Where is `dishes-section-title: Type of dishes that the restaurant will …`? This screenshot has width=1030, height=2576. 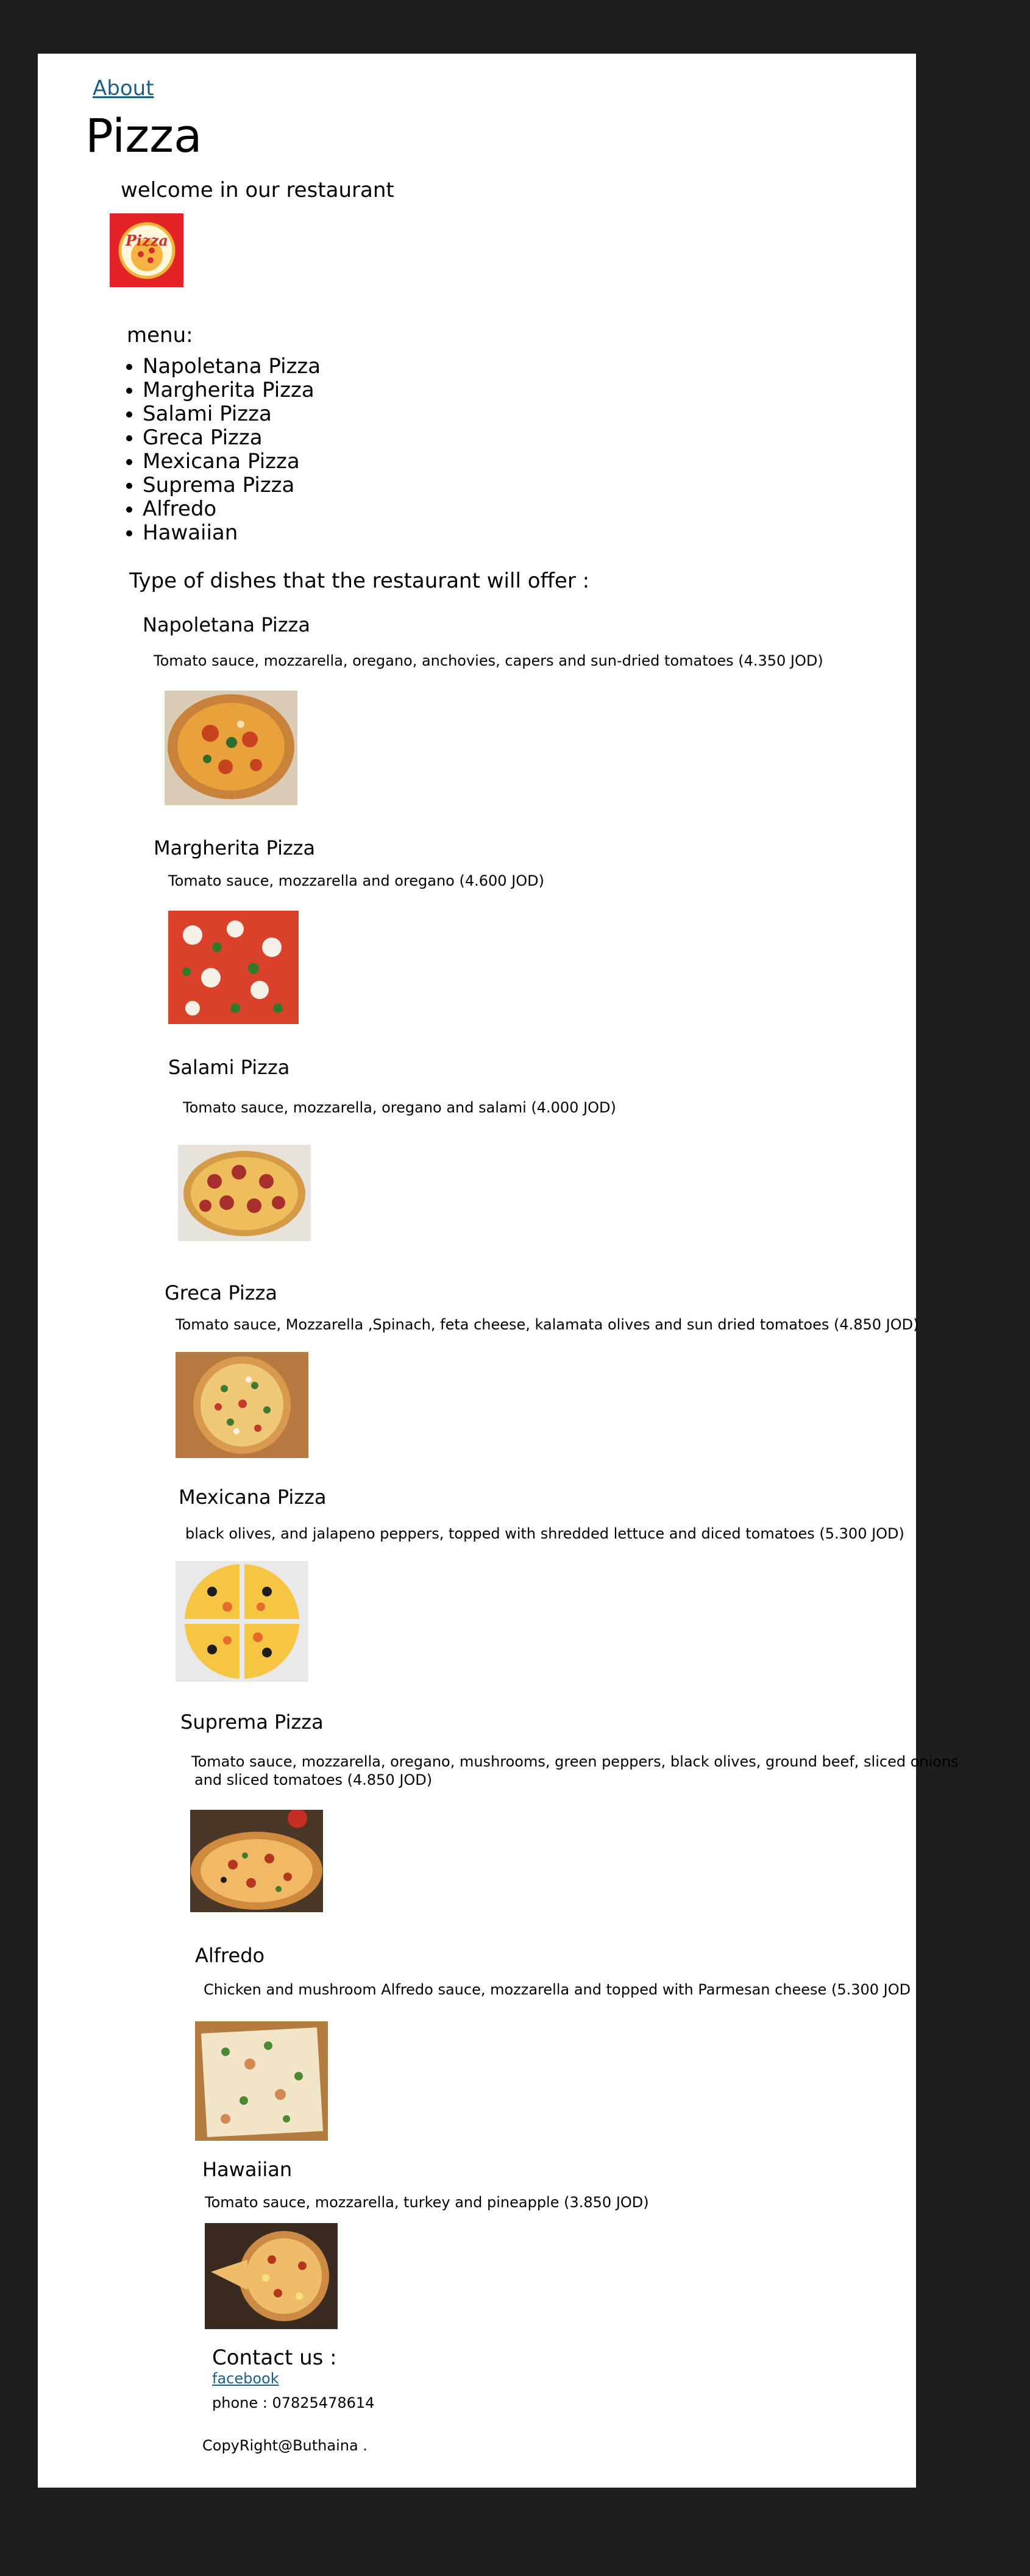 dishes-section-title: Type of dishes that the restaurant will … is located at coordinates (359, 581).